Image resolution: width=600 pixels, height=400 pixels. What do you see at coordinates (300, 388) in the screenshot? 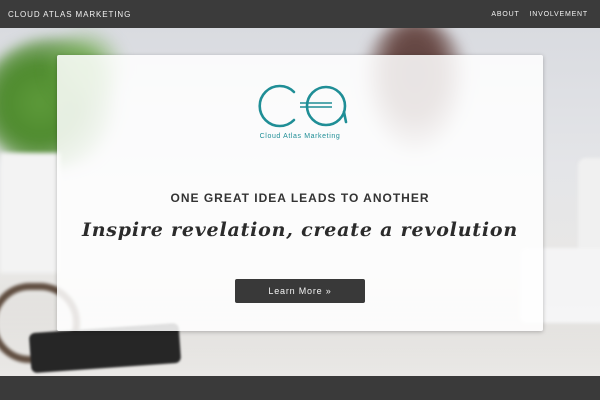
I see `bottom-bar` at bounding box center [300, 388].